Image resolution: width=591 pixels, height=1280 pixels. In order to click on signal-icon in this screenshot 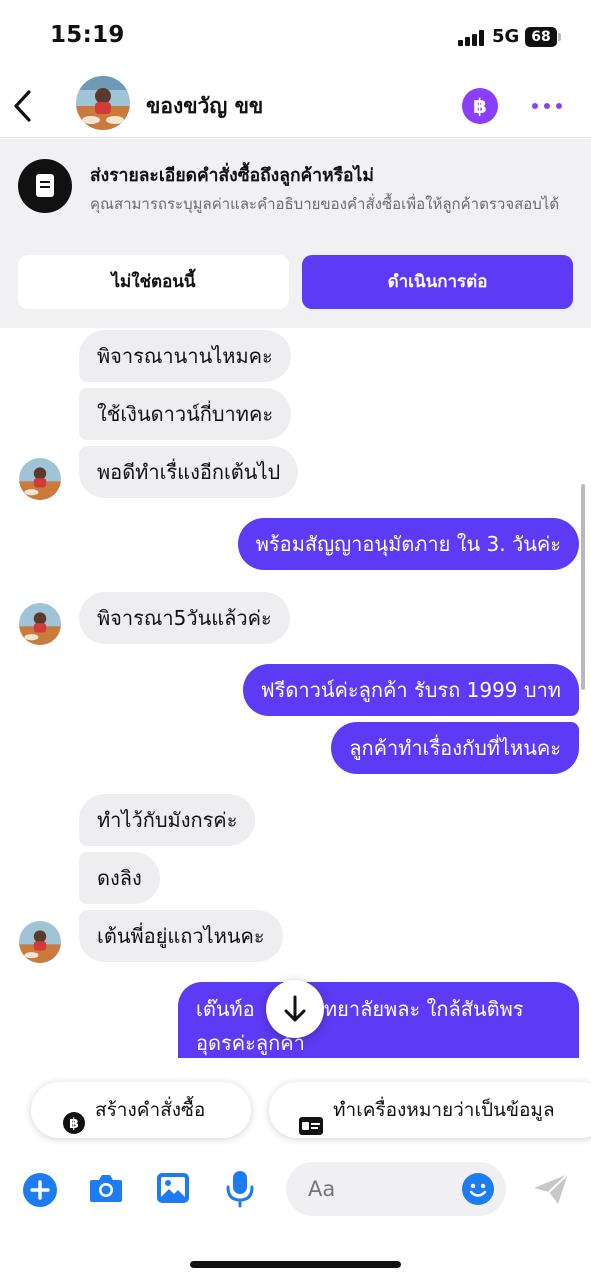, I will do `click(472, 38)`.